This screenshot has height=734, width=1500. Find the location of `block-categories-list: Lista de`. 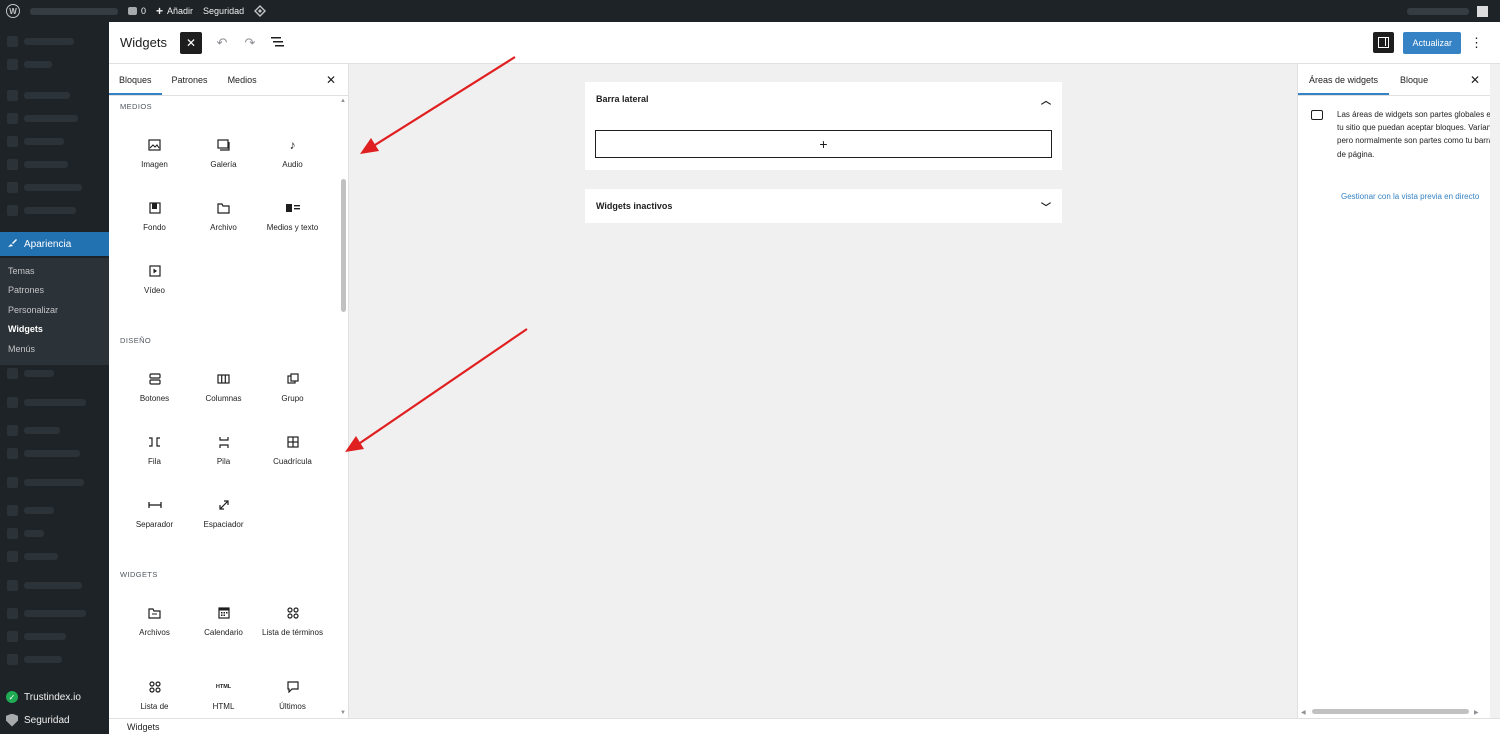

block-categories-list: Lista de is located at coordinates (154, 696).